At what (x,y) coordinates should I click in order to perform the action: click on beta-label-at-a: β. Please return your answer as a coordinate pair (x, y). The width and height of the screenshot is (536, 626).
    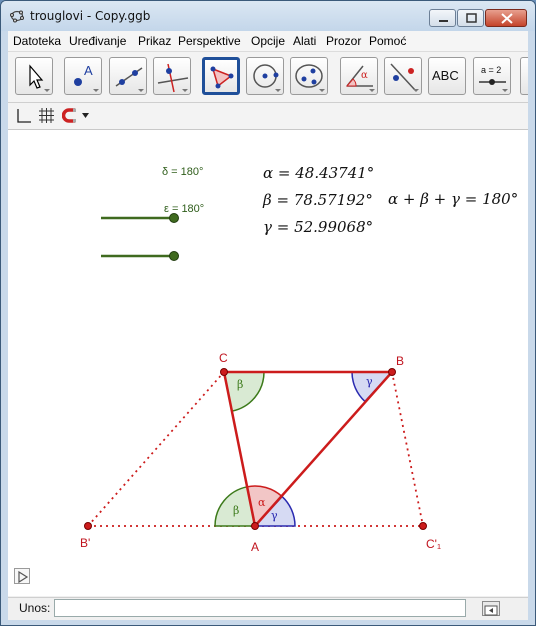
    Looking at the image, I should click on (236, 510).